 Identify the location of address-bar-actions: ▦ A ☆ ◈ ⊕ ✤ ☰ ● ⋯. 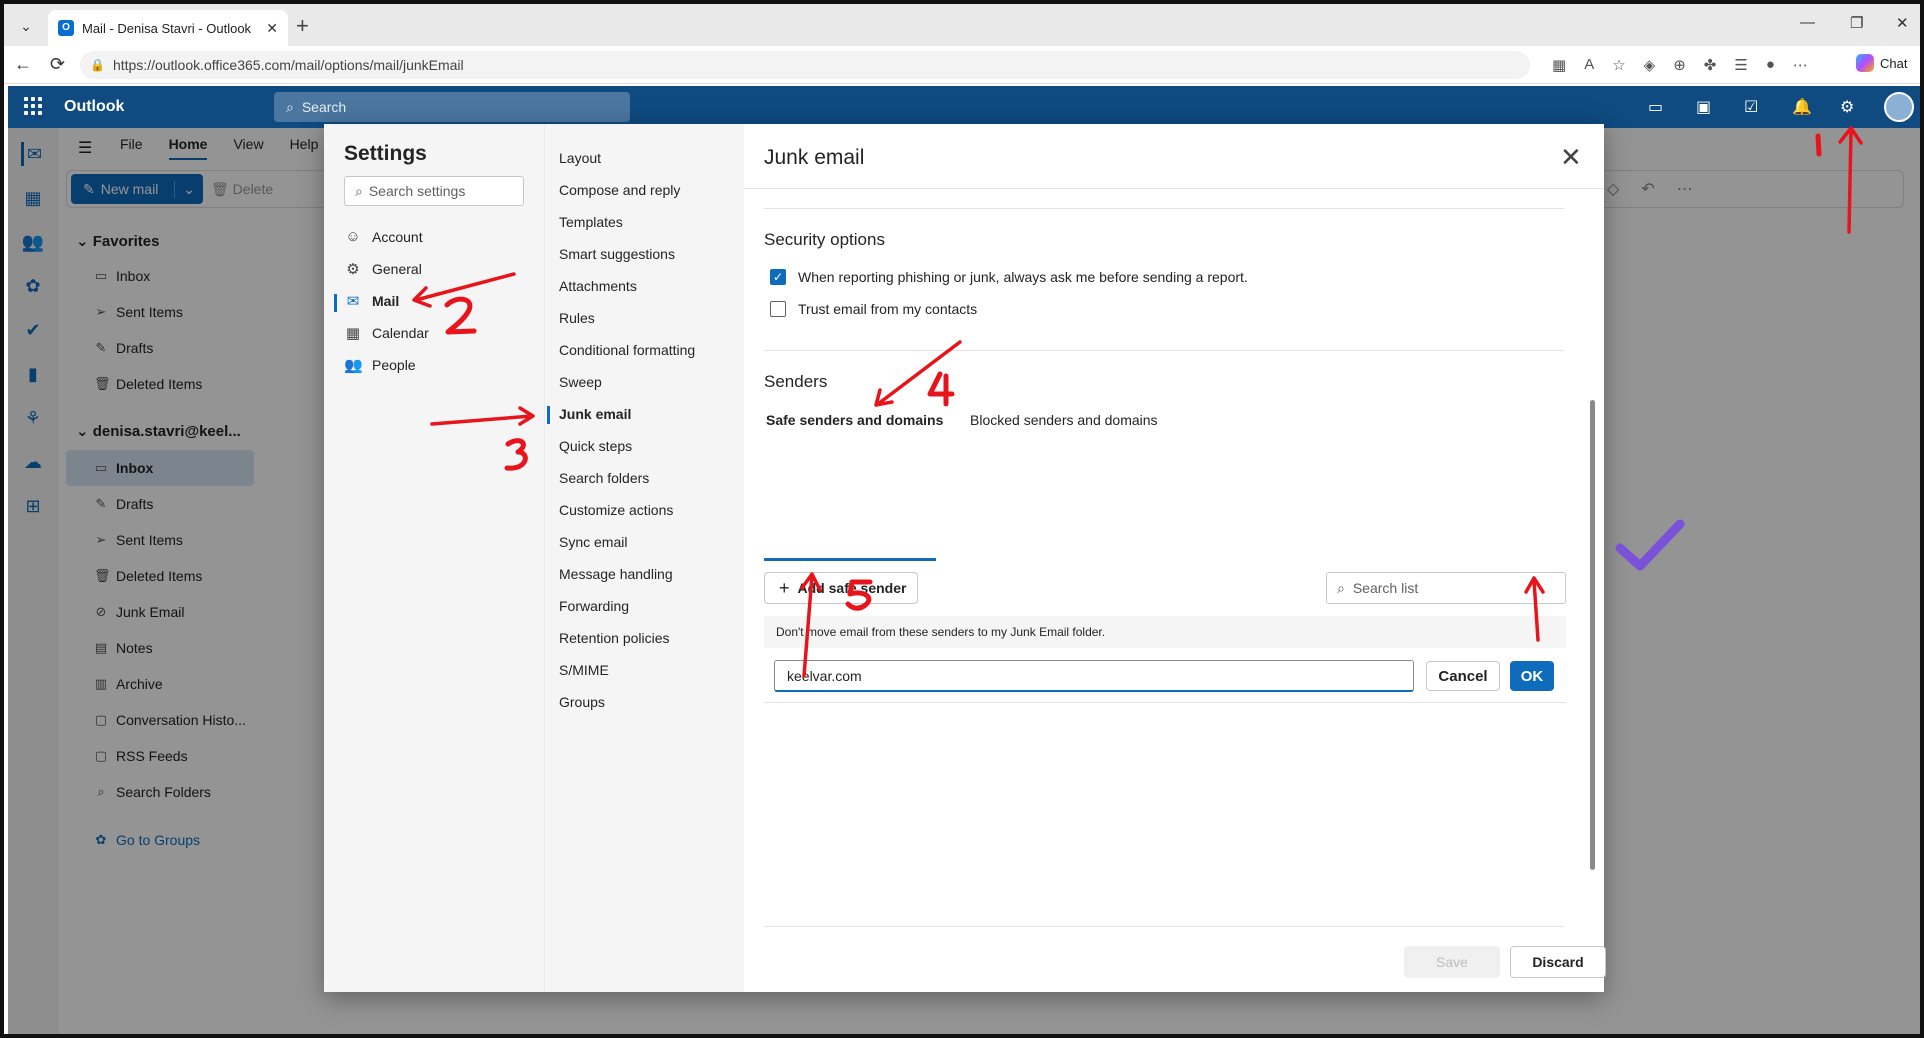
(1680, 65).